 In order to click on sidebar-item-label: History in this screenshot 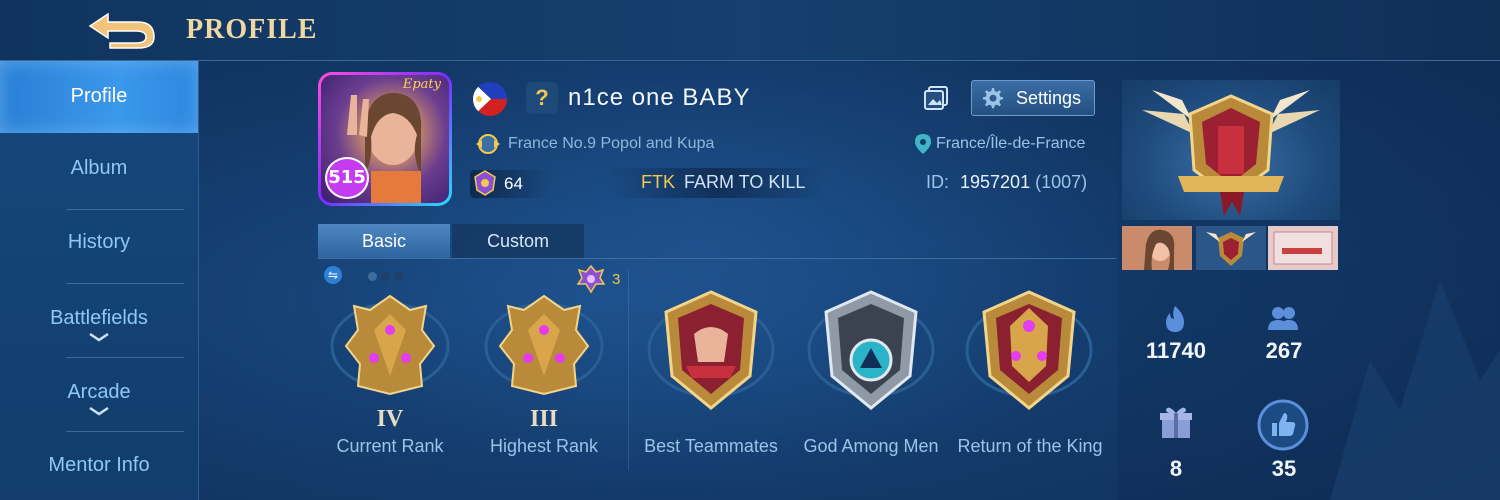, I will do `click(99, 242)`.